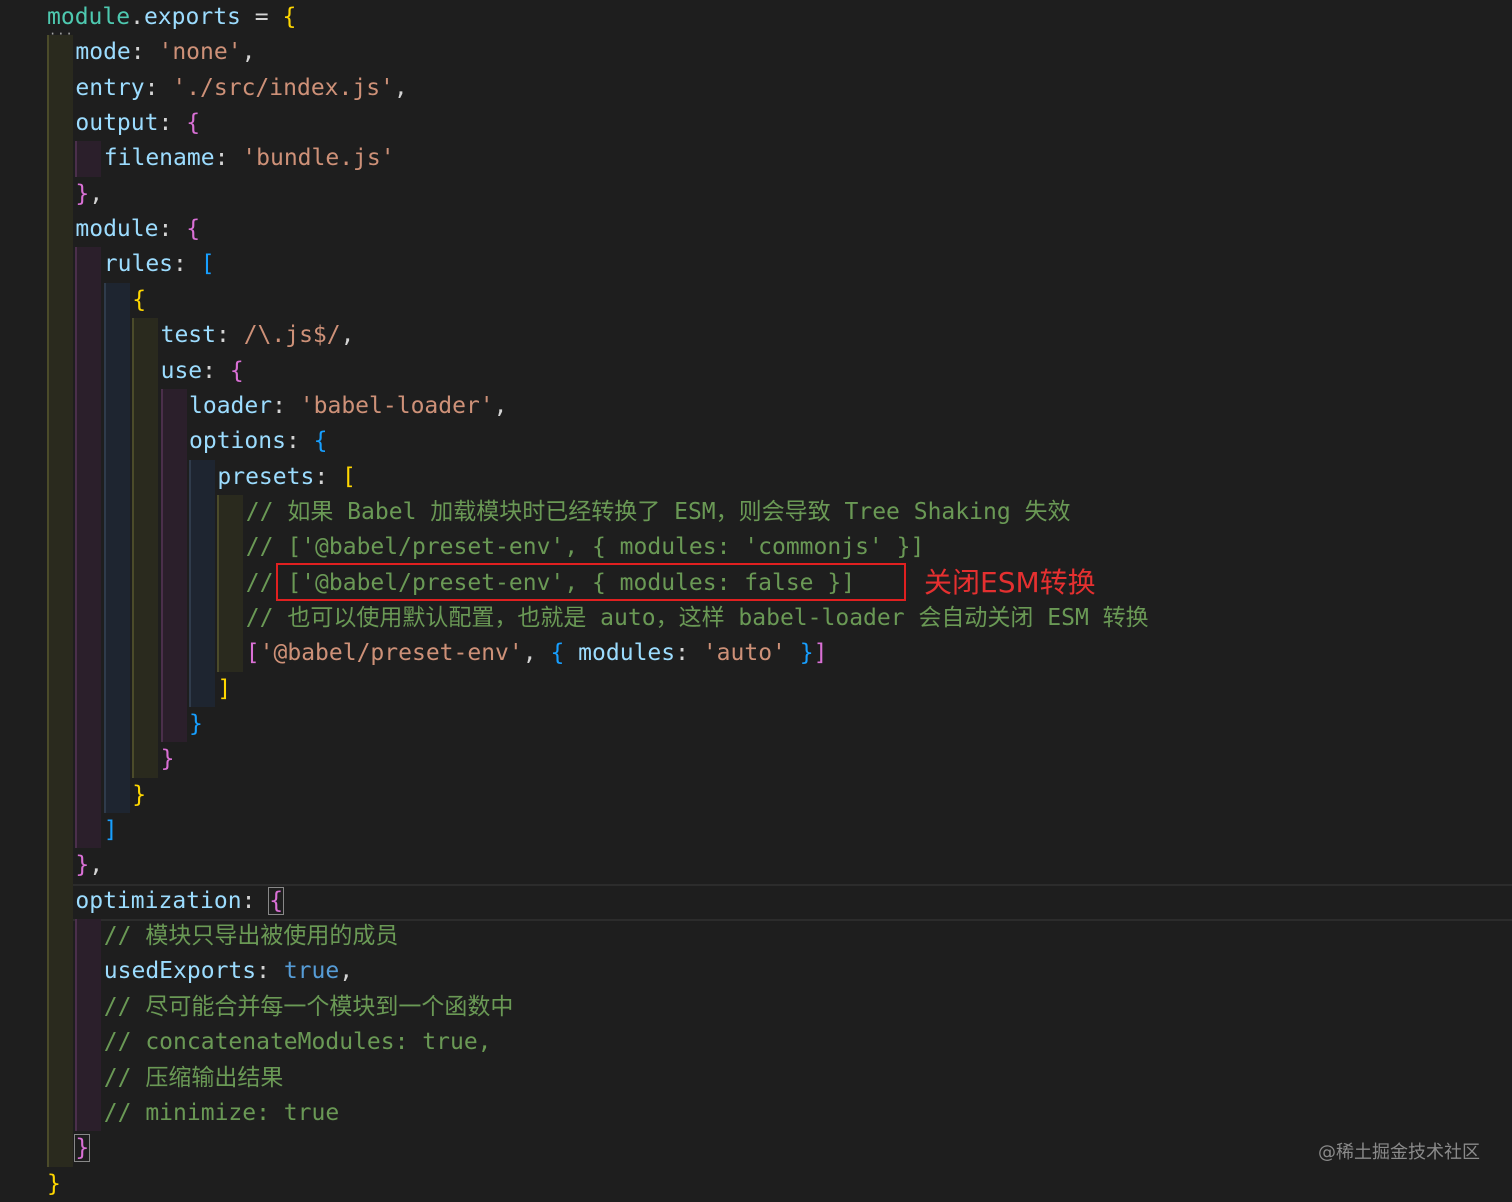 Image resolution: width=1512 pixels, height=1202 pixels. I want to click on code-line: use: {, so click(202, 371).